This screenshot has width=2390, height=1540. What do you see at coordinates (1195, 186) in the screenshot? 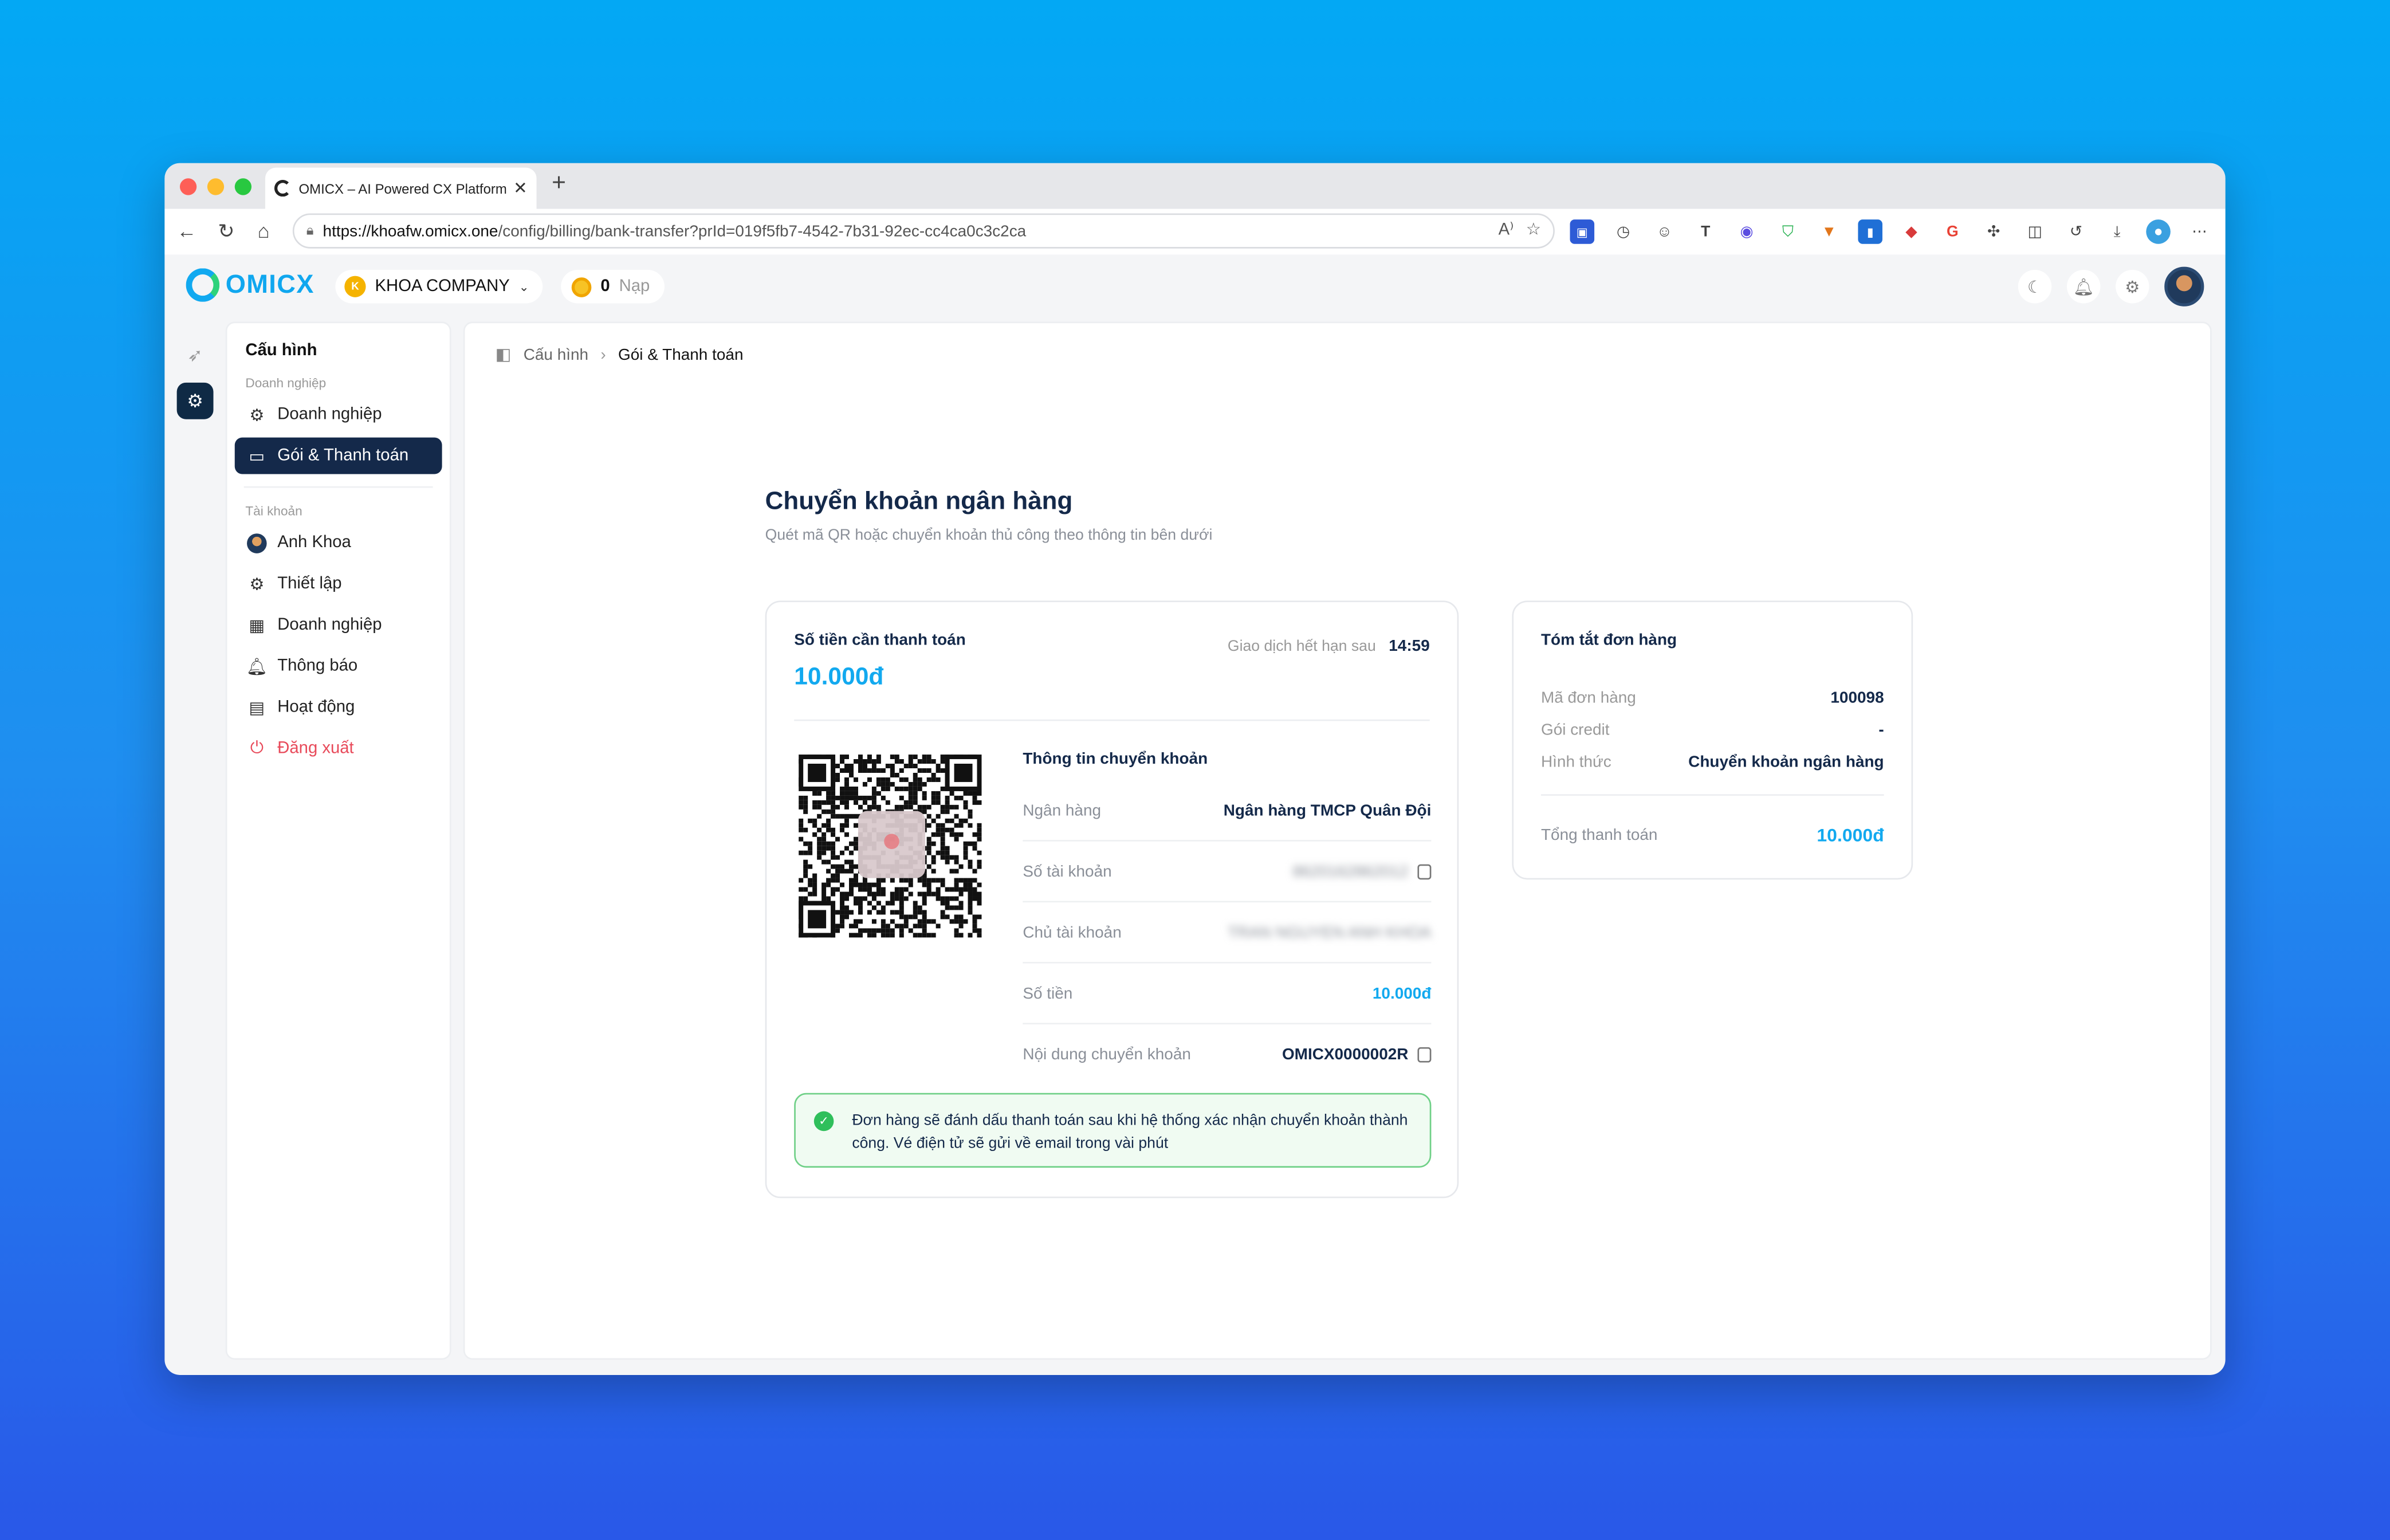
I see `tab-bar: OMICX – AI Powered CX Platform ✕ +` at bounding box center [1195, 186].